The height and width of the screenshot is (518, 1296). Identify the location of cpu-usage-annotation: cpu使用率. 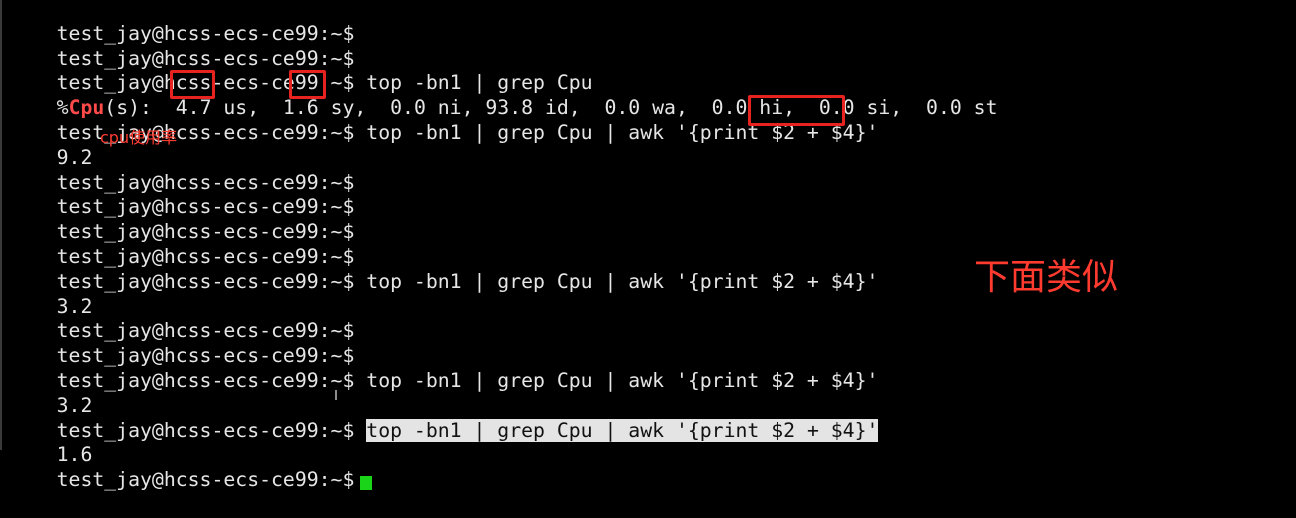
(139, 137).